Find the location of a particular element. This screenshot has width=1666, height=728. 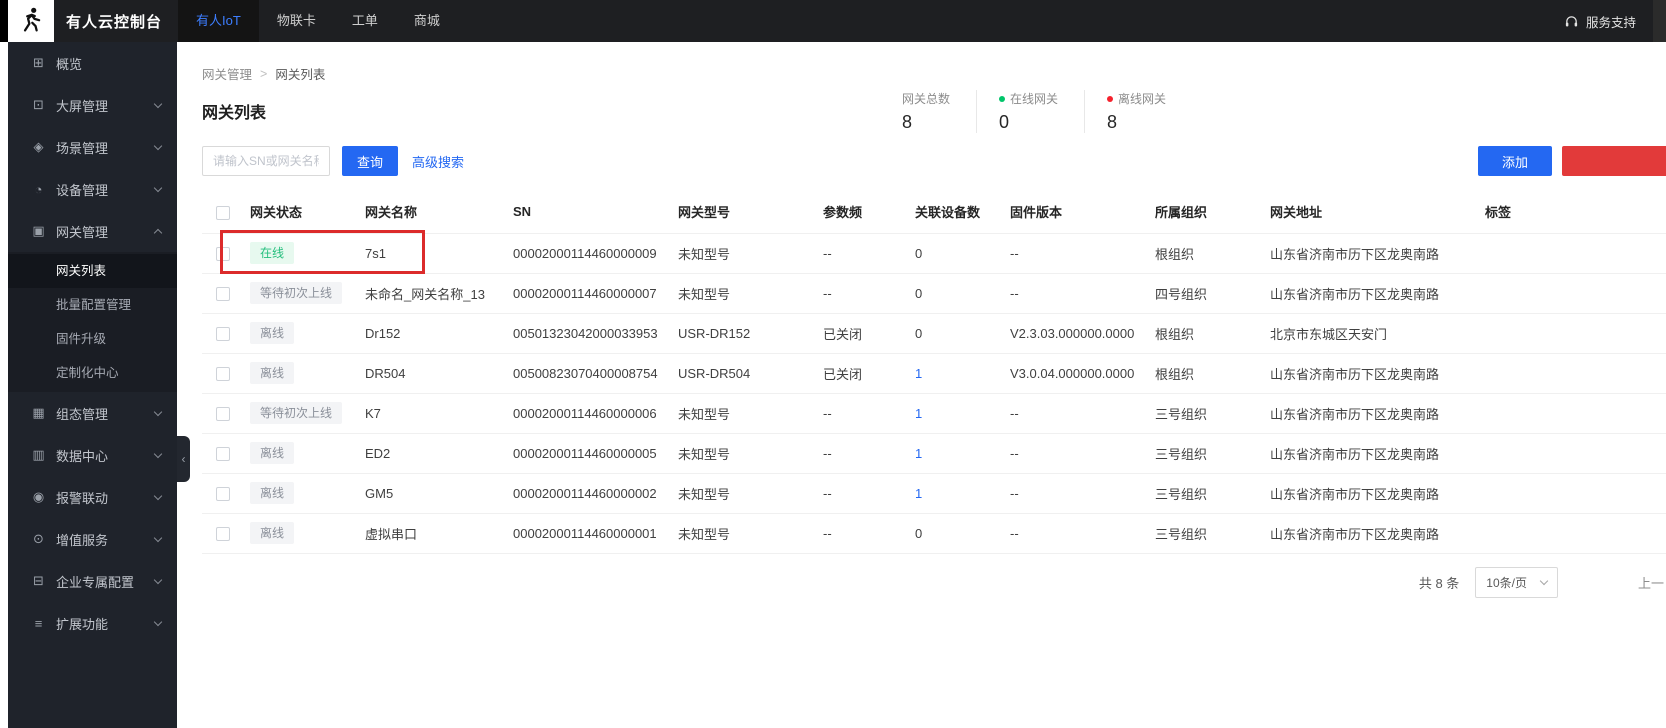

monitor-icon: ⊡ is located at coordinates (38, 104).